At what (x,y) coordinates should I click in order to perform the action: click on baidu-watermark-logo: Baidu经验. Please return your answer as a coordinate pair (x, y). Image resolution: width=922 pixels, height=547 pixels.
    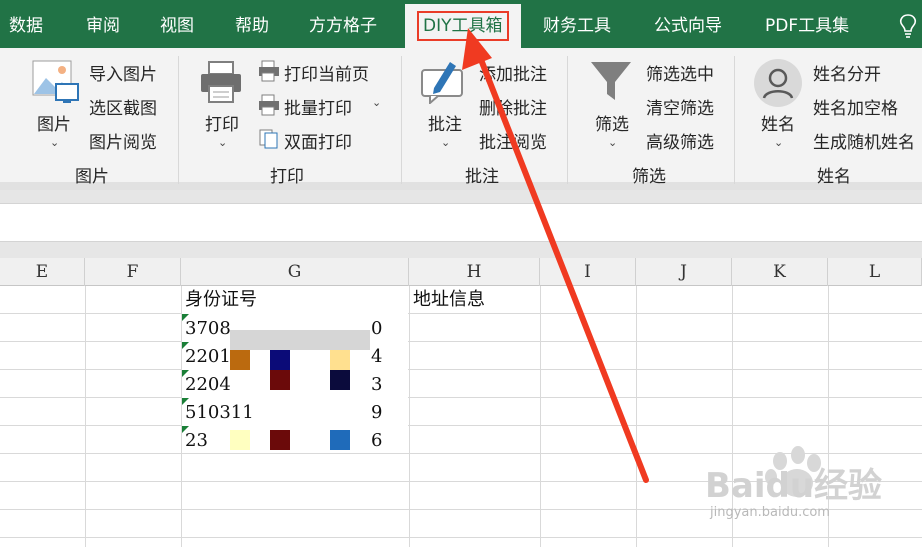
    Looking at the image, I should click on (793, 476).